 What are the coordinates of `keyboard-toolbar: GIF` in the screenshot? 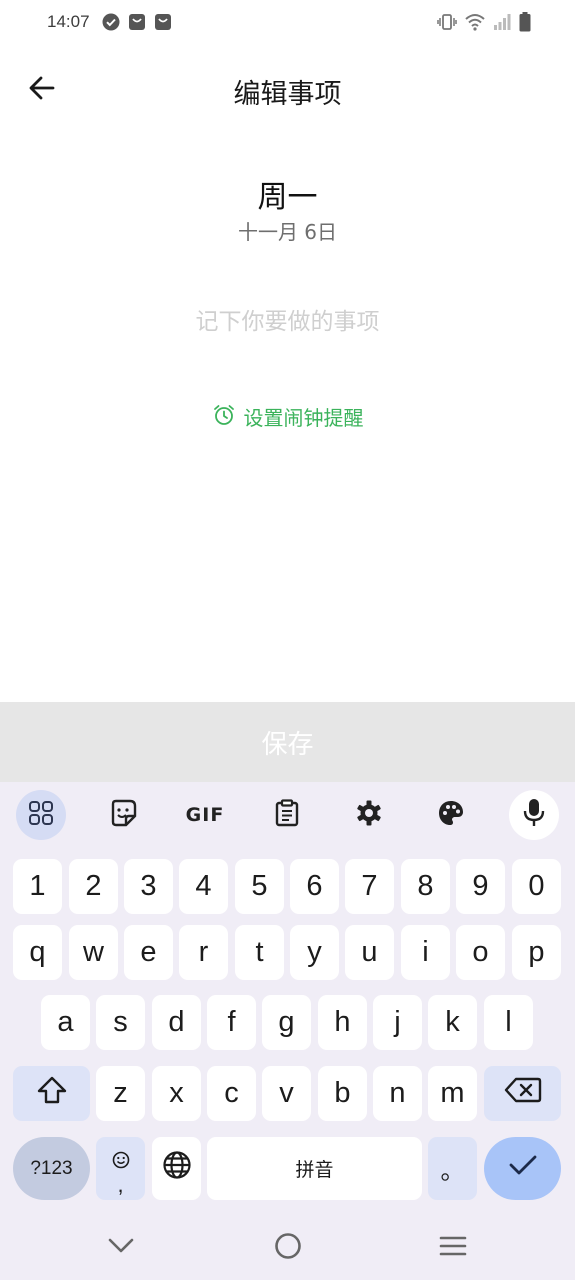 It's located at (287, 814).